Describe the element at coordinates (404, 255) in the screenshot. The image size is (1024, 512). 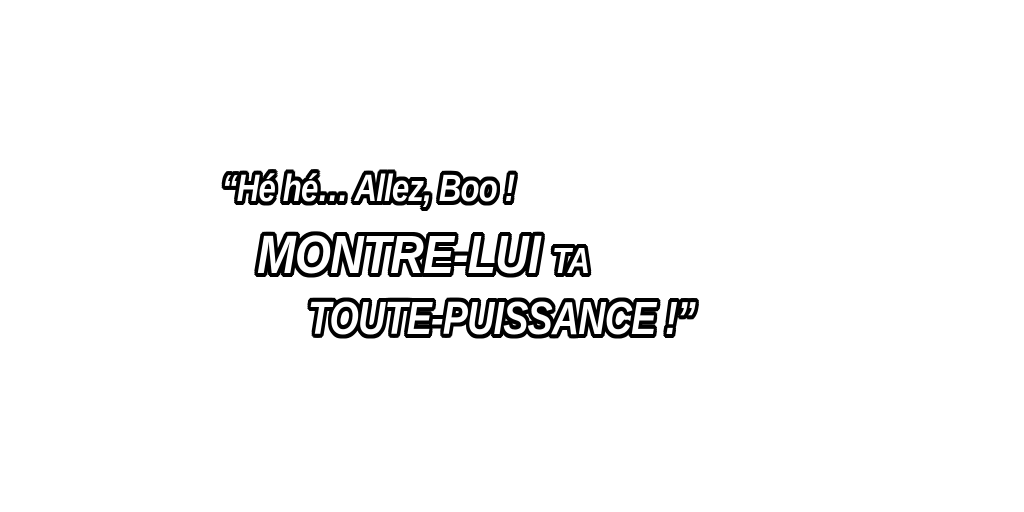
I see `caption-line-2-main: MONTRE-LUI` at that location.